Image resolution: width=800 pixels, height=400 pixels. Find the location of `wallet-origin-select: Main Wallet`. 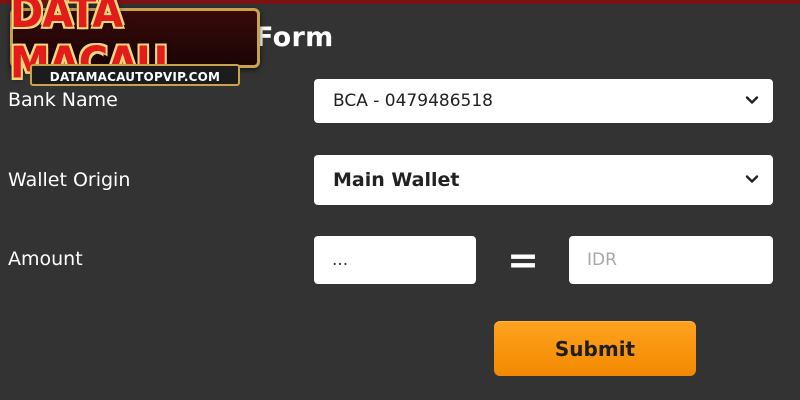

wallet-origin-select: Main Wallet is located at coordinates (543, 180).